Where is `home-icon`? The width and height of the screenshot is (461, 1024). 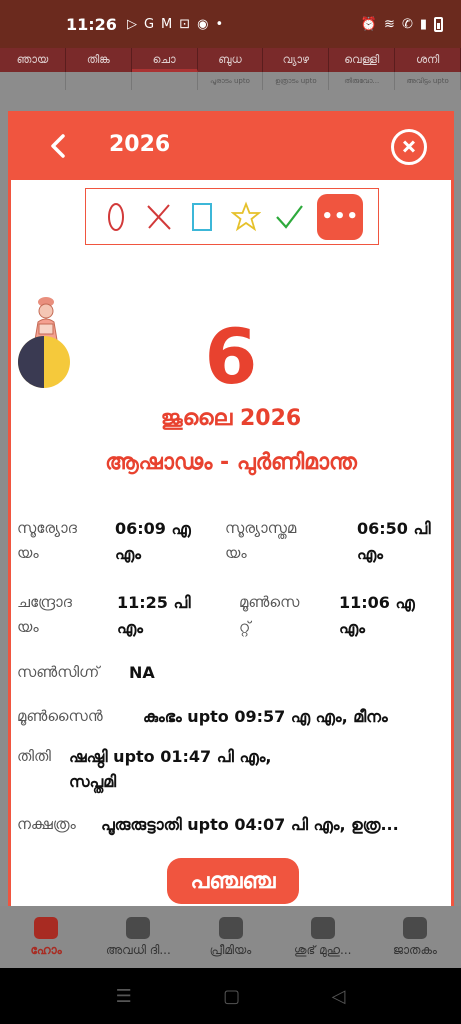
home-icon is located at coordinates (46, 927).